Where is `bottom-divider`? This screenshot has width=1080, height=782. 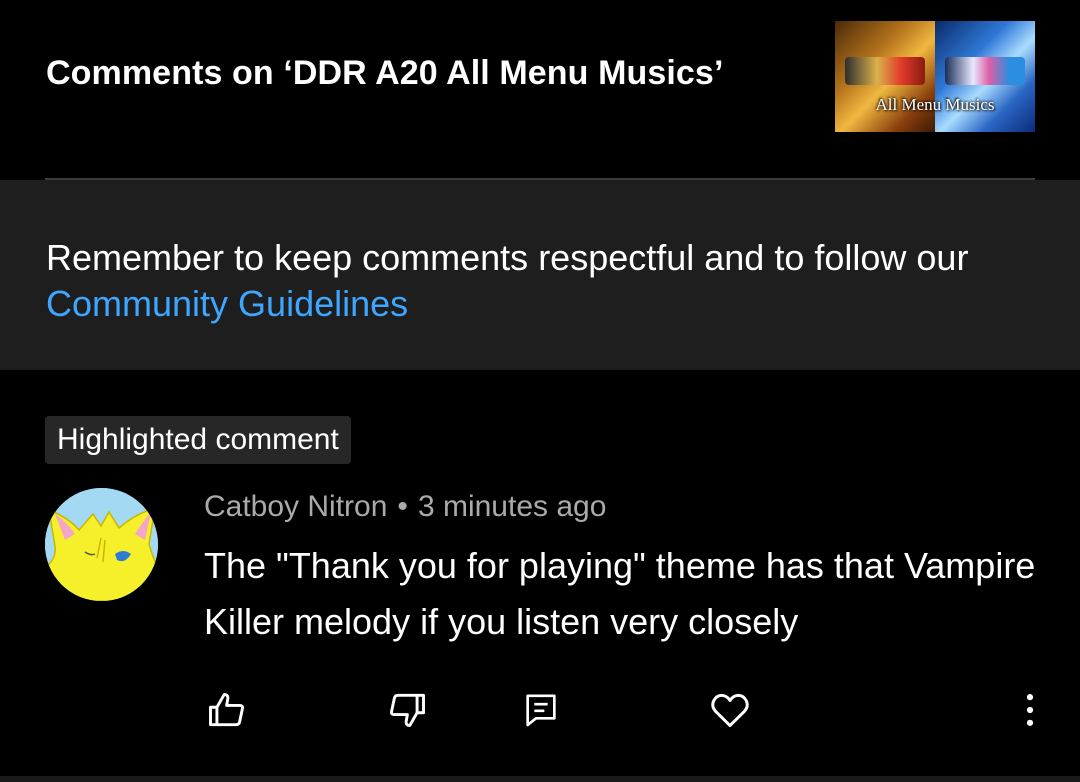 bottom-divider is located at coordinates (540, 779).